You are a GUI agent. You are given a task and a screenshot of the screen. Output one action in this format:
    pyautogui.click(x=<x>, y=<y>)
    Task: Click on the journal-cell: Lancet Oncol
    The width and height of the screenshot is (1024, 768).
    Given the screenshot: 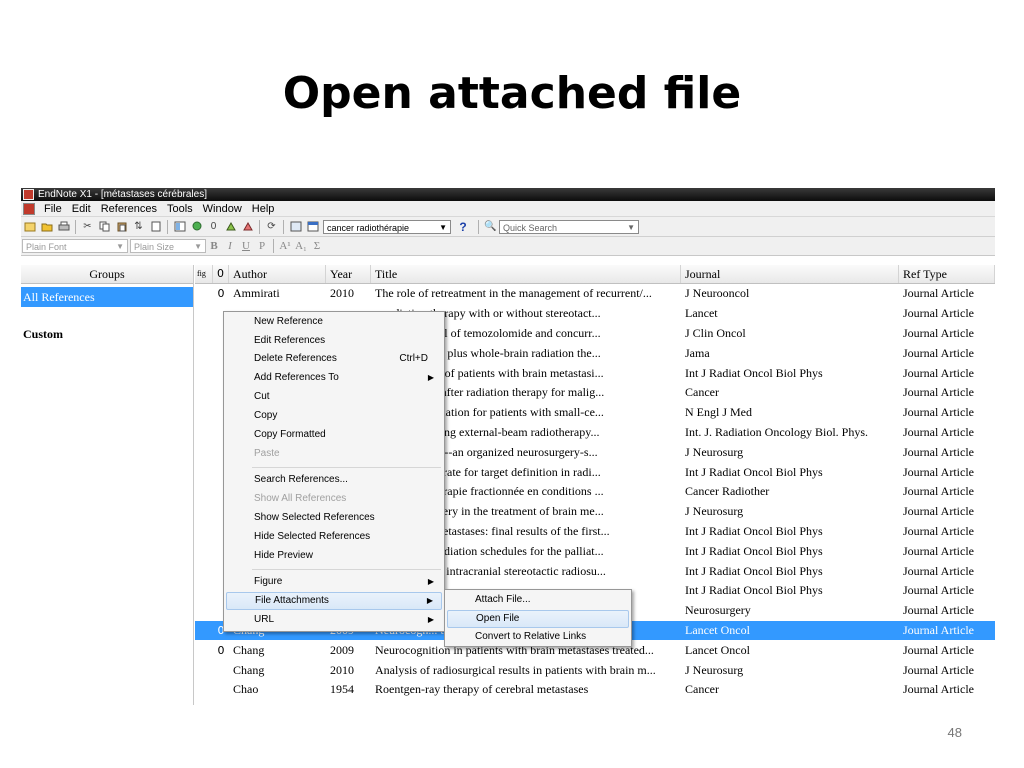 What is the action you would take?
    pyautogui.click(x=717, y=649)
    